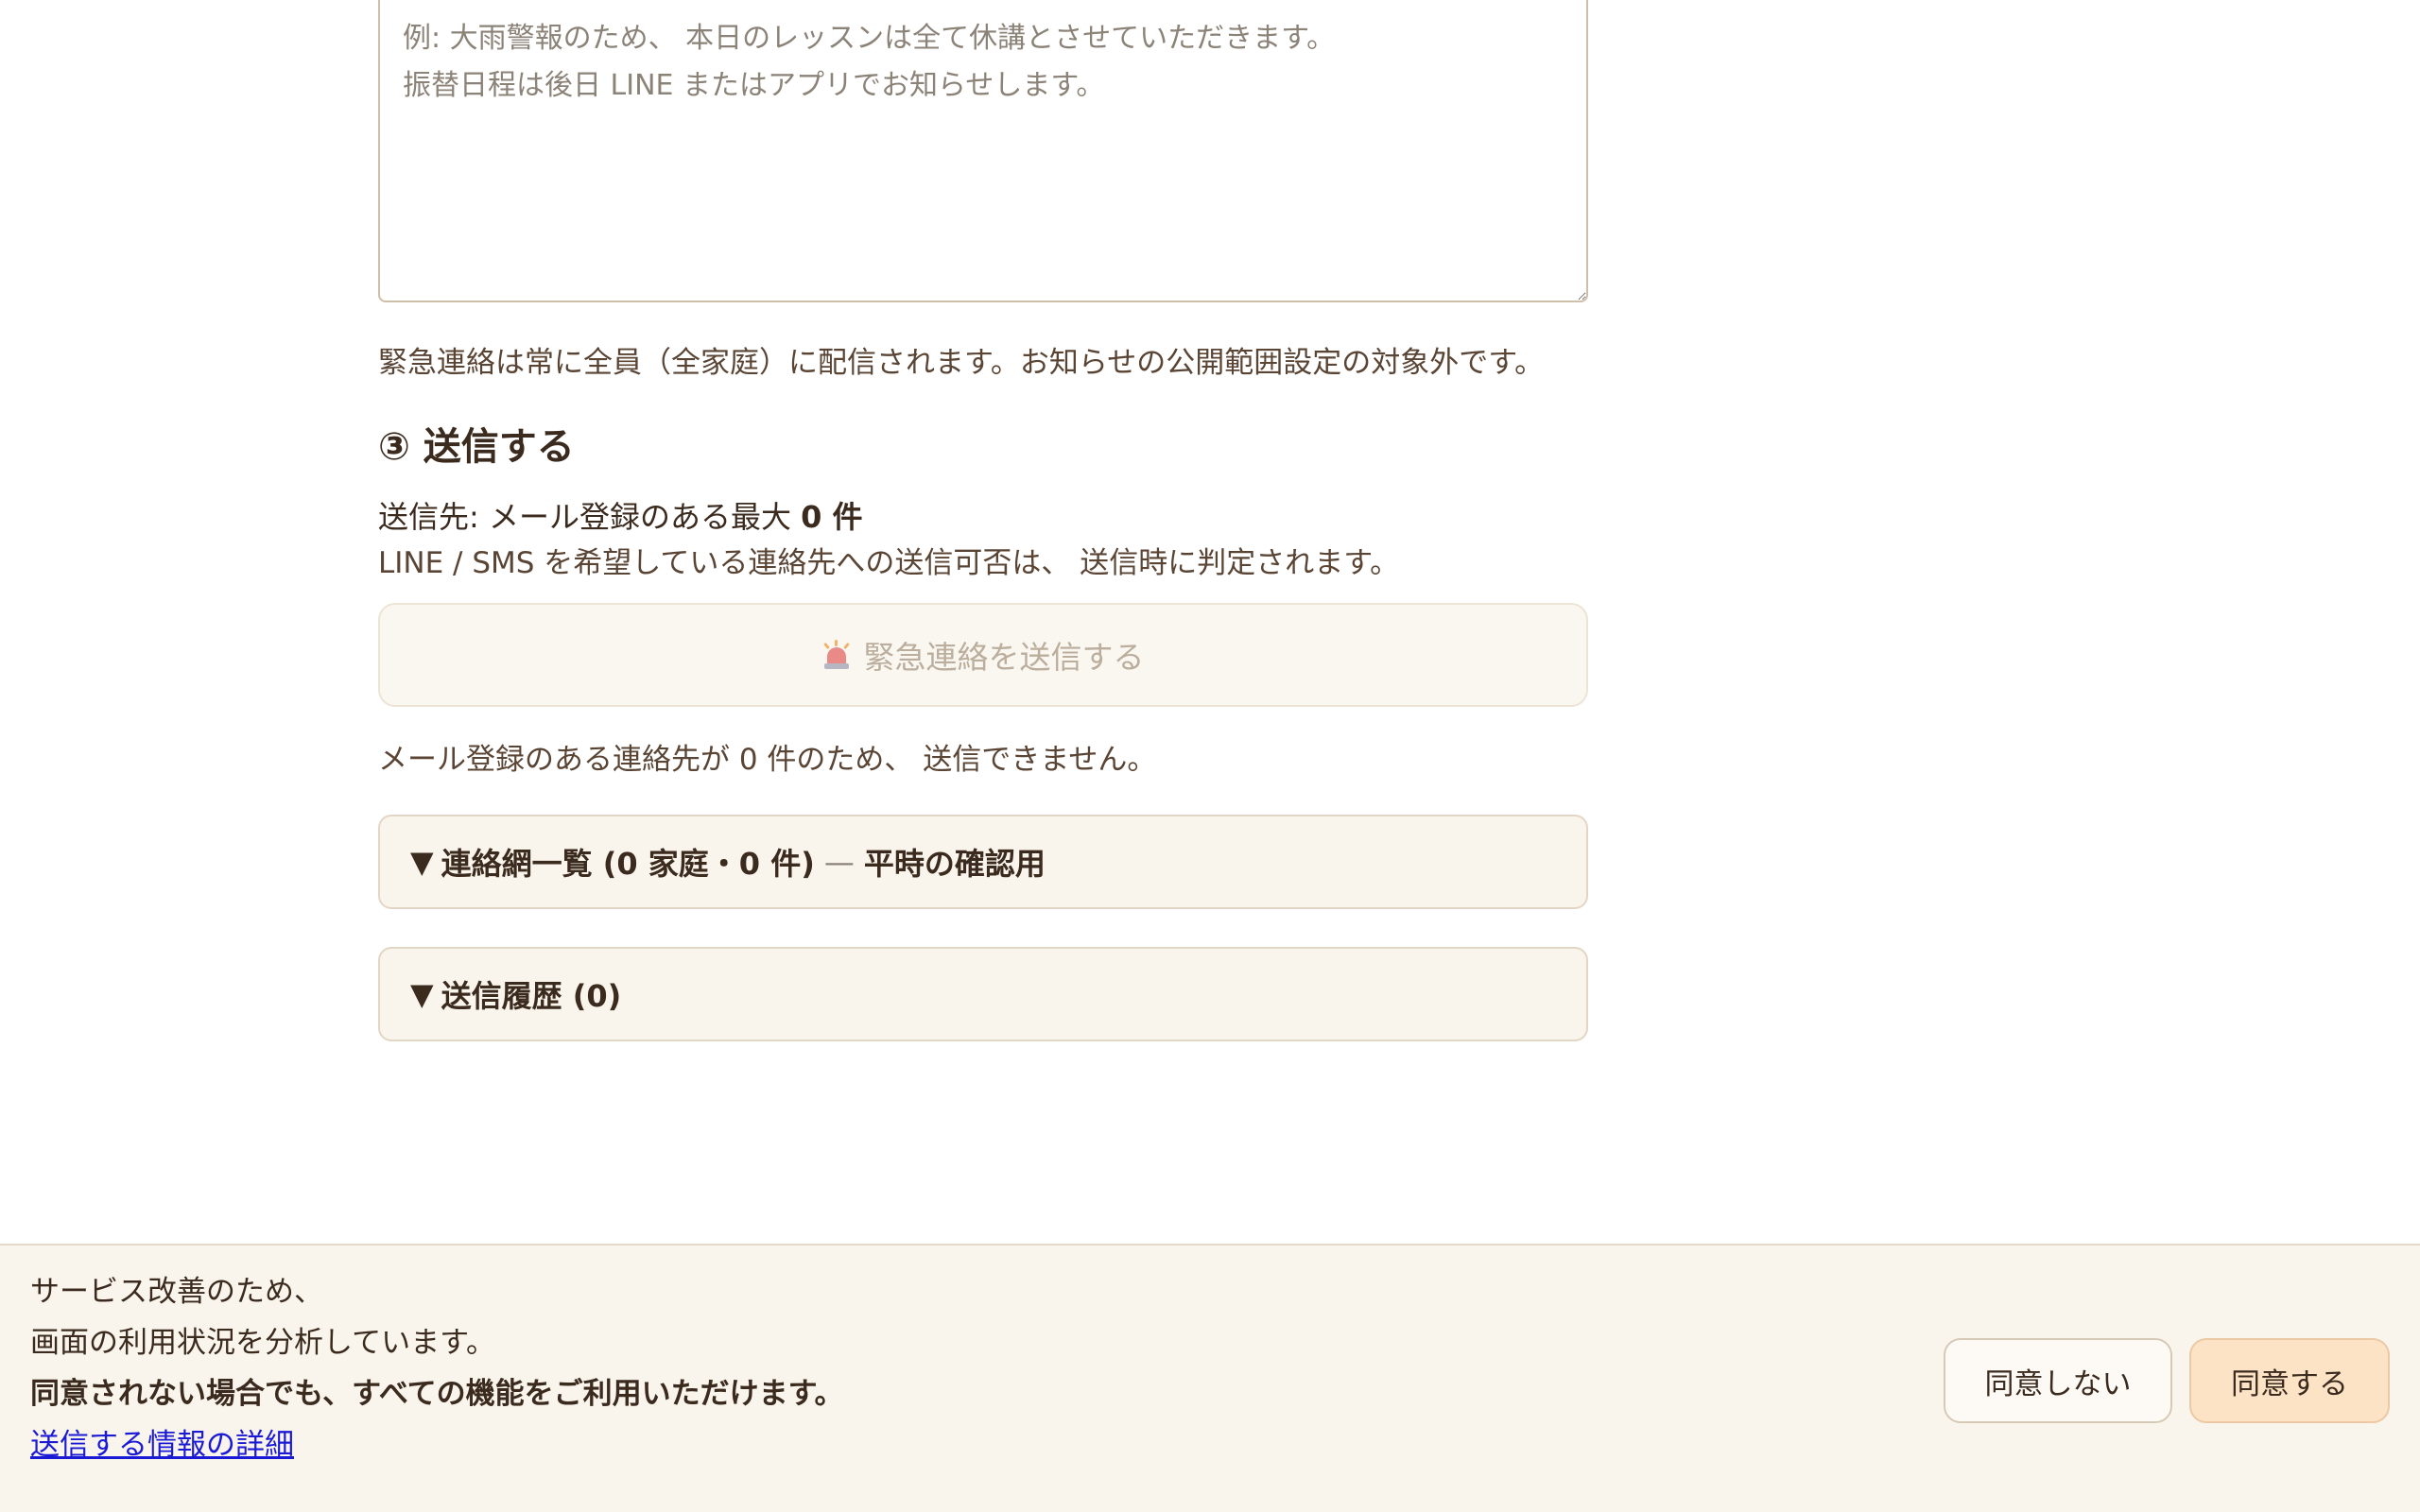 The height and width of the screenshot is (1512, 2420). I want to click on send-button-label: 緊急連絡を送信する, so click(1004, 657).